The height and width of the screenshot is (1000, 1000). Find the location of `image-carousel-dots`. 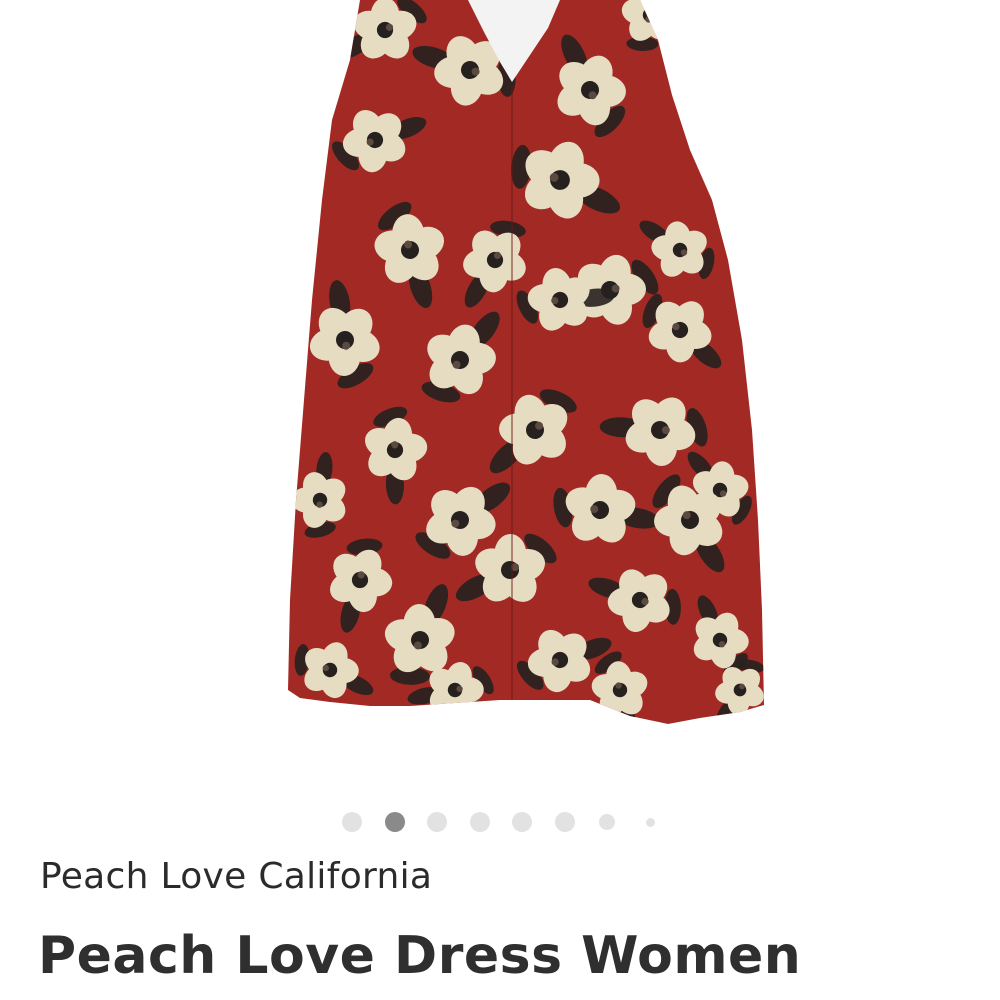

image-carousel-dots is located at coordinates (500, 822).